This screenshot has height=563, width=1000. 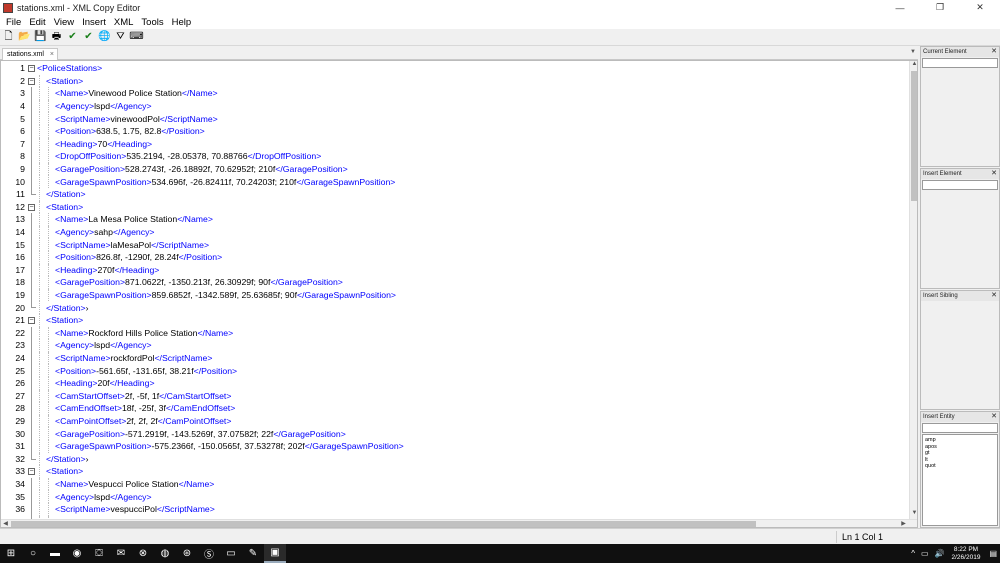 I want to click on tab-close-icon: ×, so click(x=52, y=54).